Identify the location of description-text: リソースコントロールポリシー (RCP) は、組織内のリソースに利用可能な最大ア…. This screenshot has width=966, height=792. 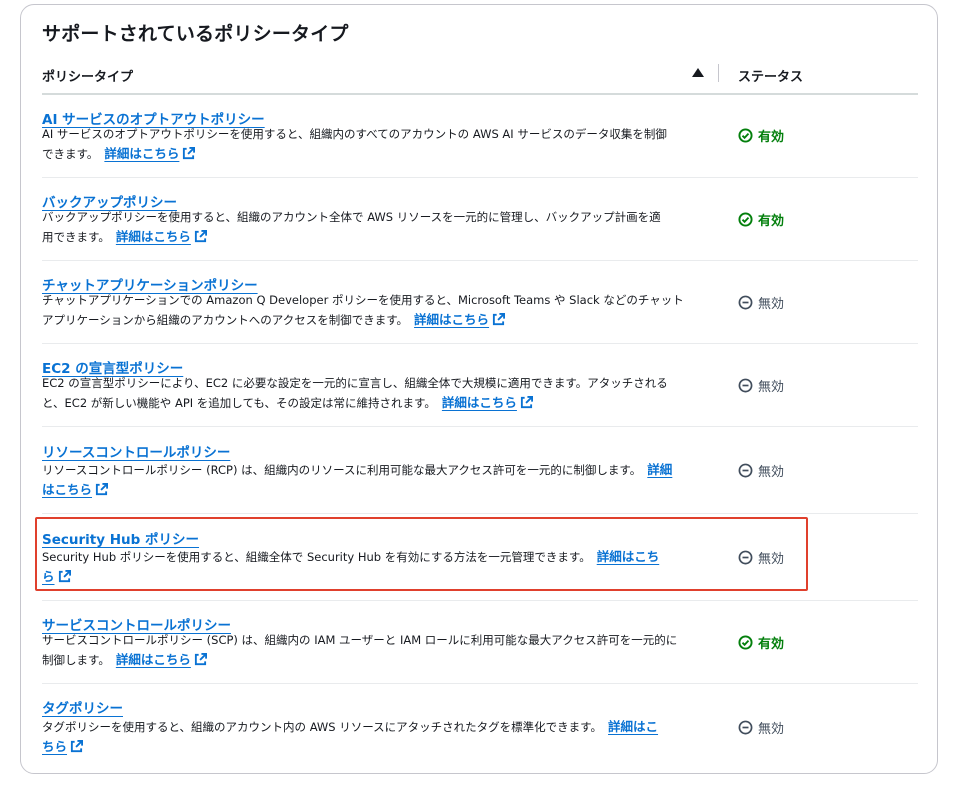
(342, 470).